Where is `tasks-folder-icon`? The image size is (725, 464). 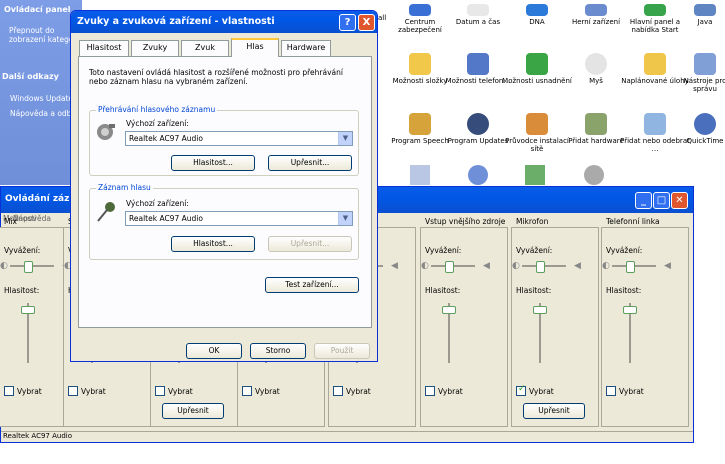 tasks-folder-icon is located at coordinates (655, 64).